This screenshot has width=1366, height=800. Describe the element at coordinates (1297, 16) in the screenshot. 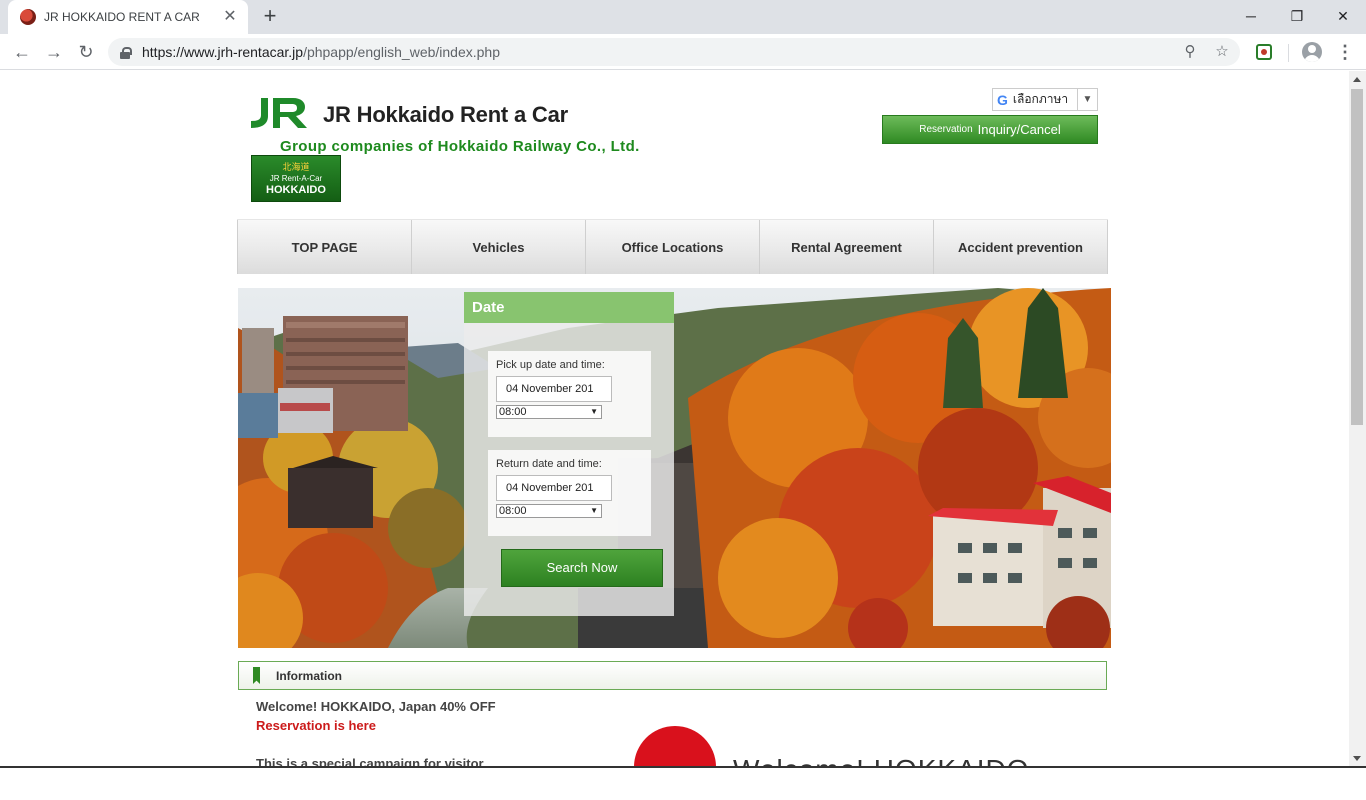

I see `restore-icon: ❐` at that location.